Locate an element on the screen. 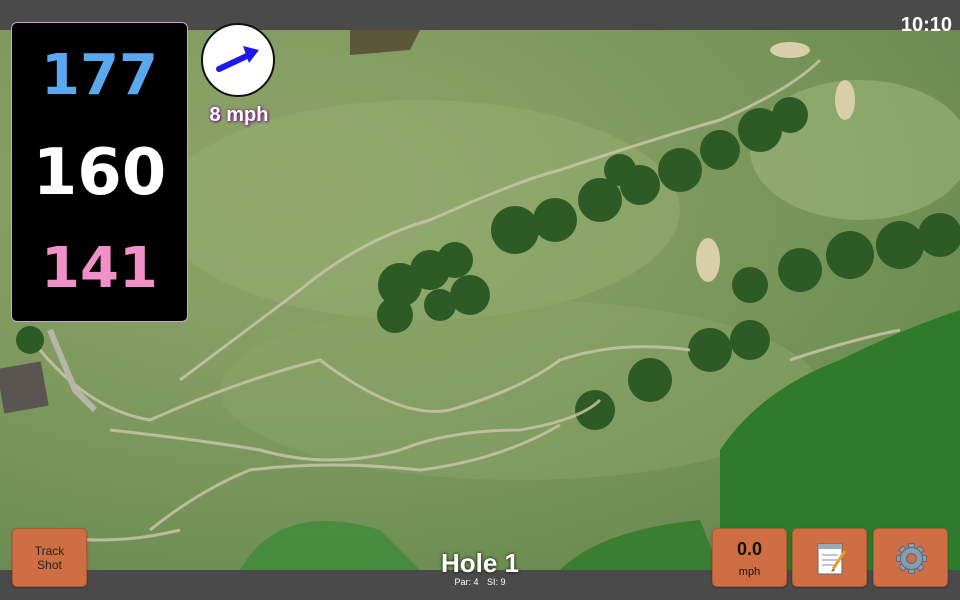 The height and width of the screenshot is (600, 960). wind-speed: 8 mph is located at coordinates (239, 115).